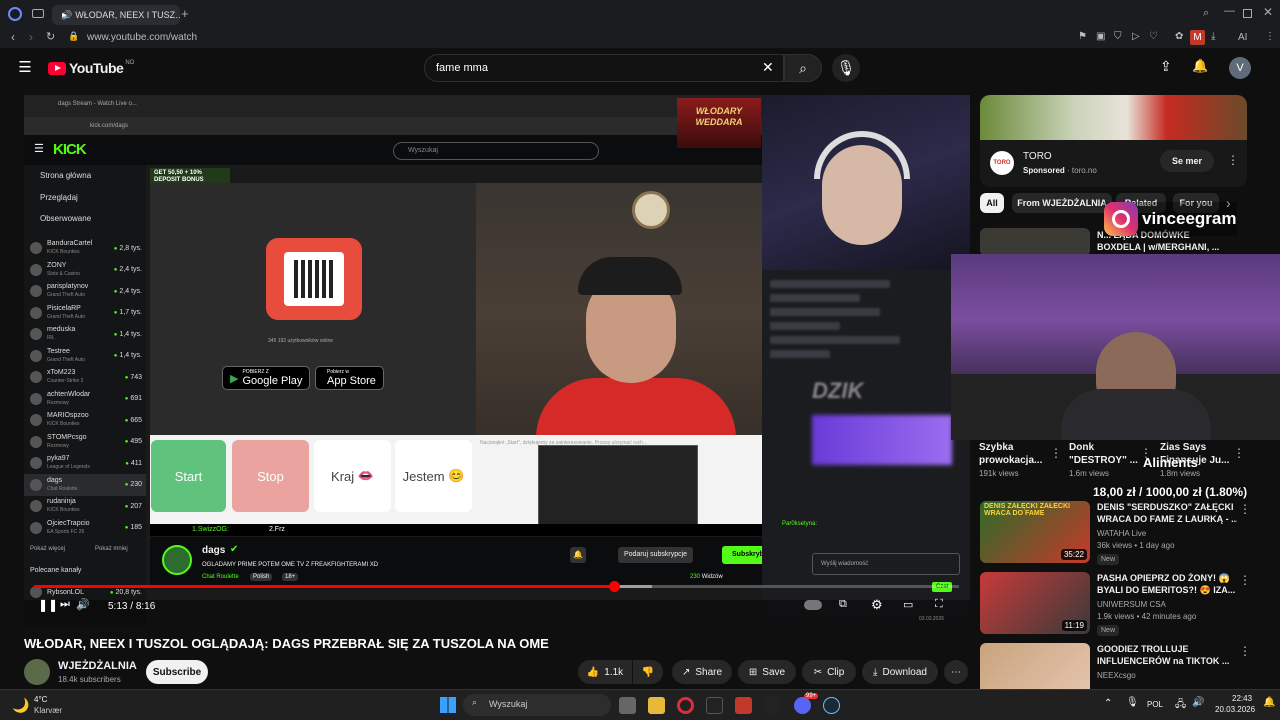  I want to click on file-explorer-icon, so click(656, 705).